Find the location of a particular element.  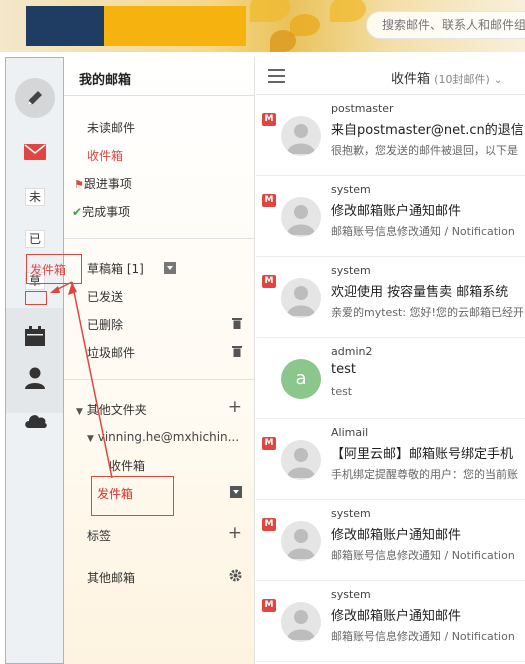

left-nav-strip: 未 已 草 is located at coordinates (34, 360).